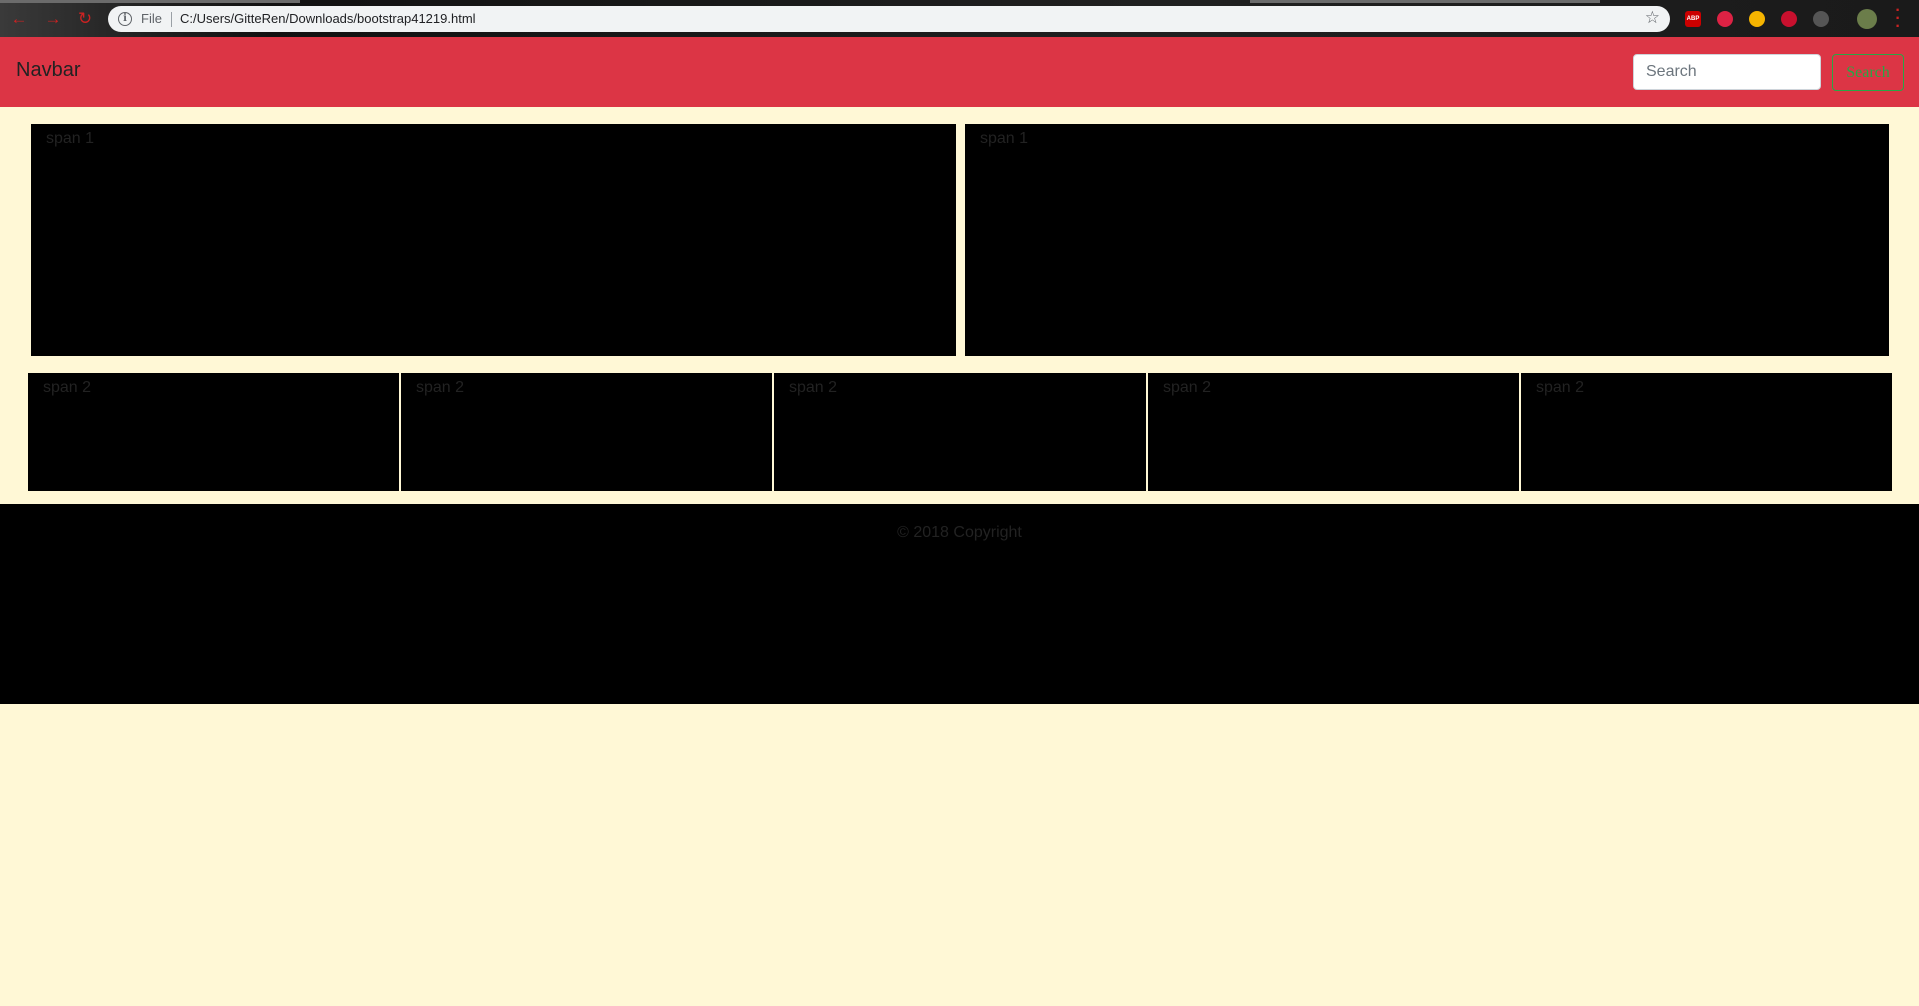  Describe the element at coordinates (1789, 19) in the screenshot. I see `ublock-icon` at that location.